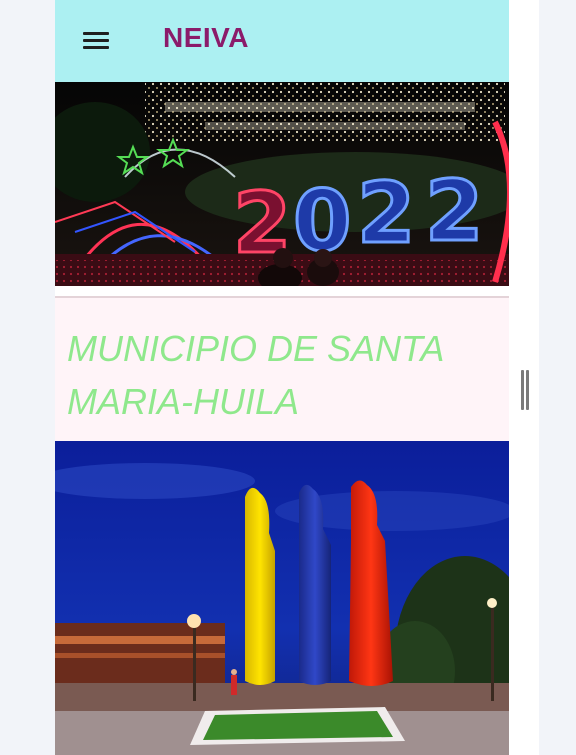  I want to click on brand-title: NEIVA, so click(206, 38).